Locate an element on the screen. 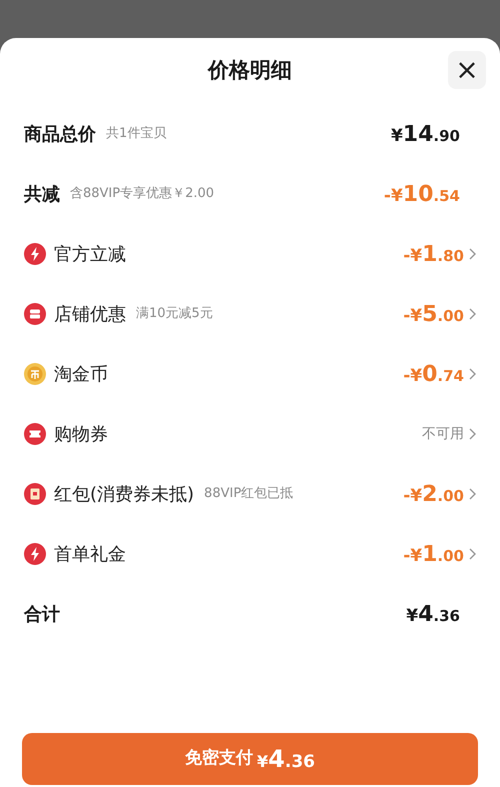  amount: ¥14.90 is located at coordinates (425, 134).